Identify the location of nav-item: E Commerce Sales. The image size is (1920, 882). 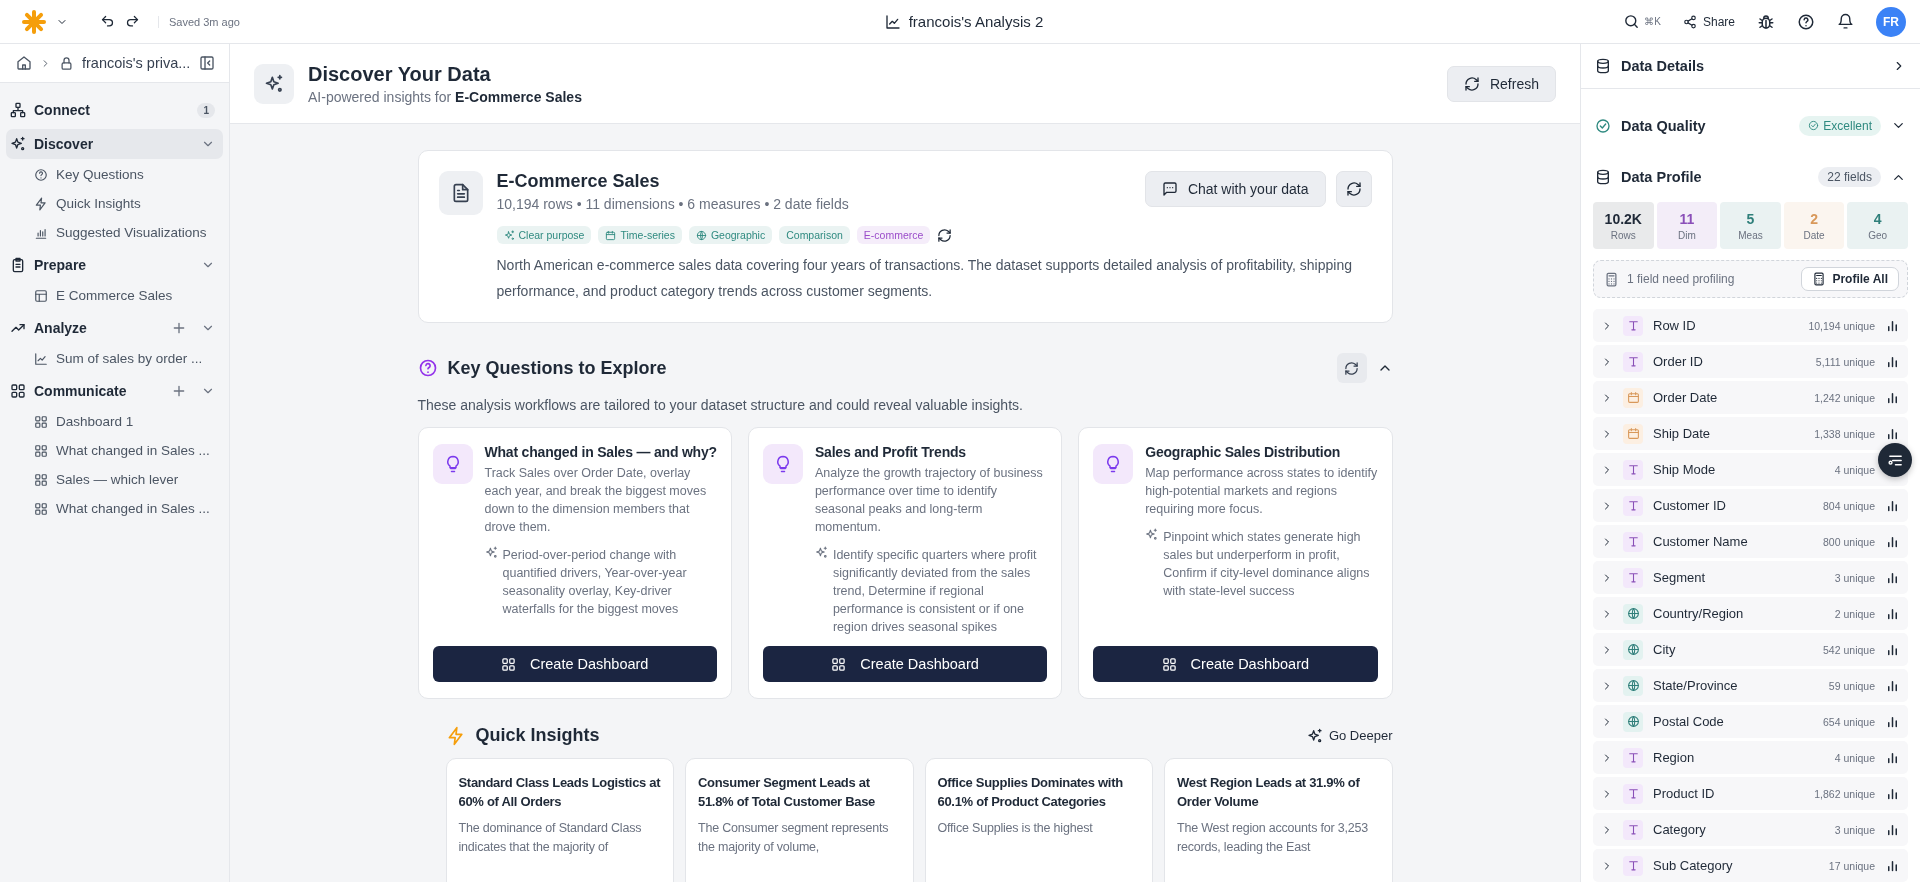
(114, 295).